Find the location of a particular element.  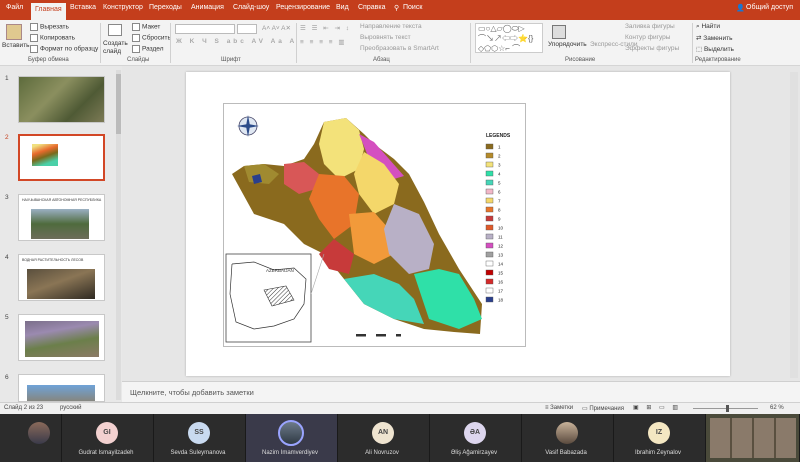

shape-effects-button: Эффекты фигуры is located at coordinates (652, 48).